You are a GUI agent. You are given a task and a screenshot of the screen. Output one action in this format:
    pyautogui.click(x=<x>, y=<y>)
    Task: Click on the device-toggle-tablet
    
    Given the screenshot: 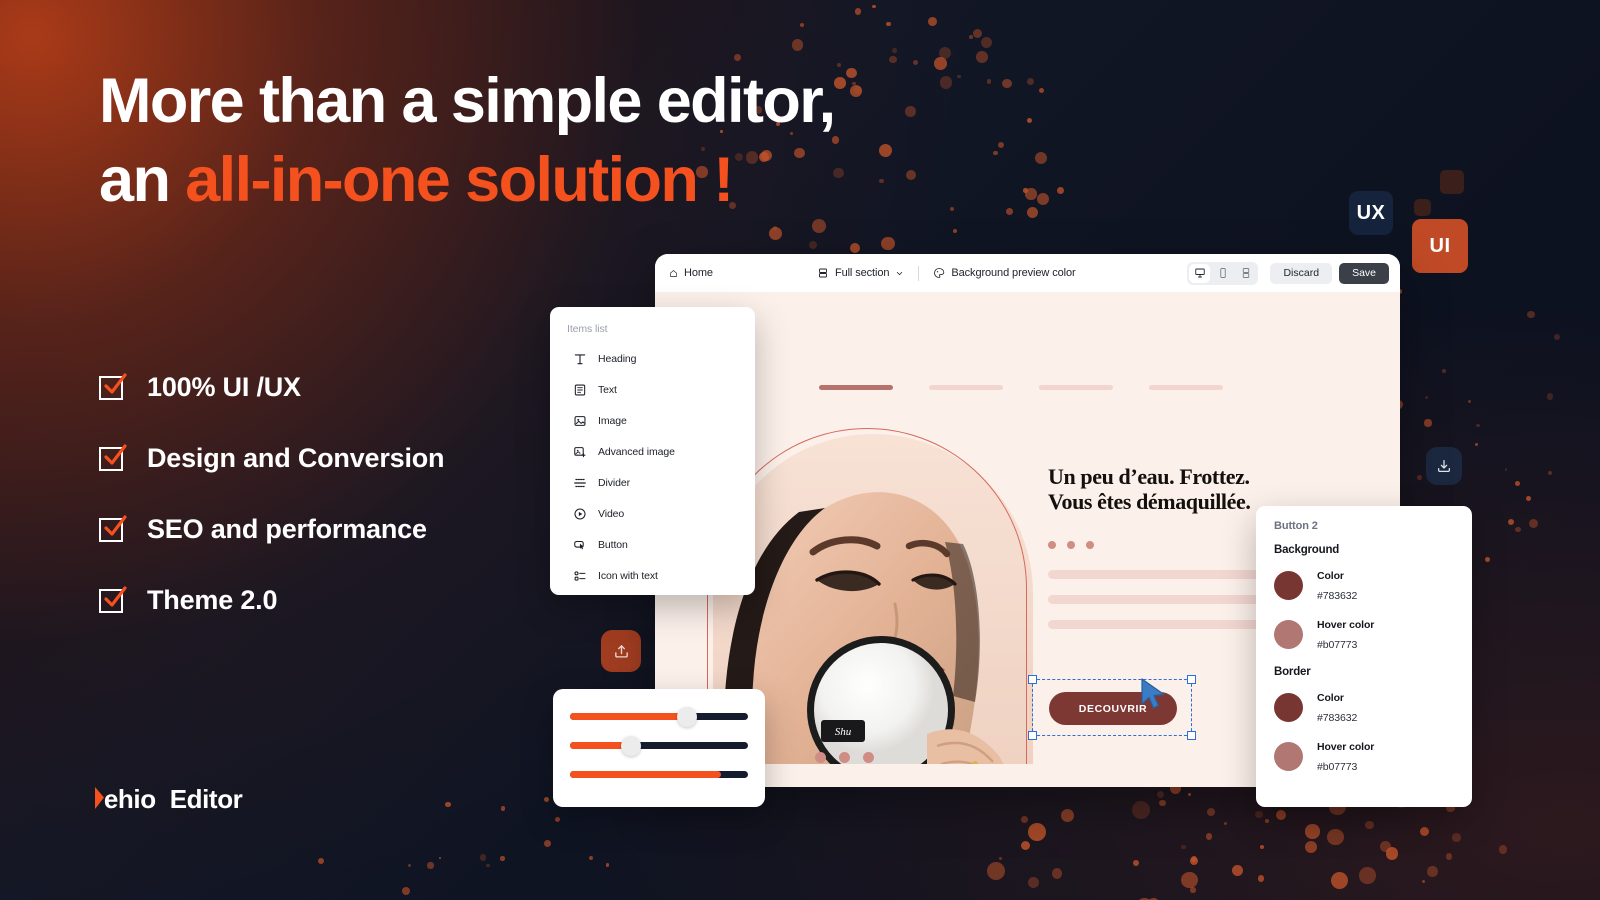 What is the action you would take?
    pyautogui.click(x=1245, y=273)
    